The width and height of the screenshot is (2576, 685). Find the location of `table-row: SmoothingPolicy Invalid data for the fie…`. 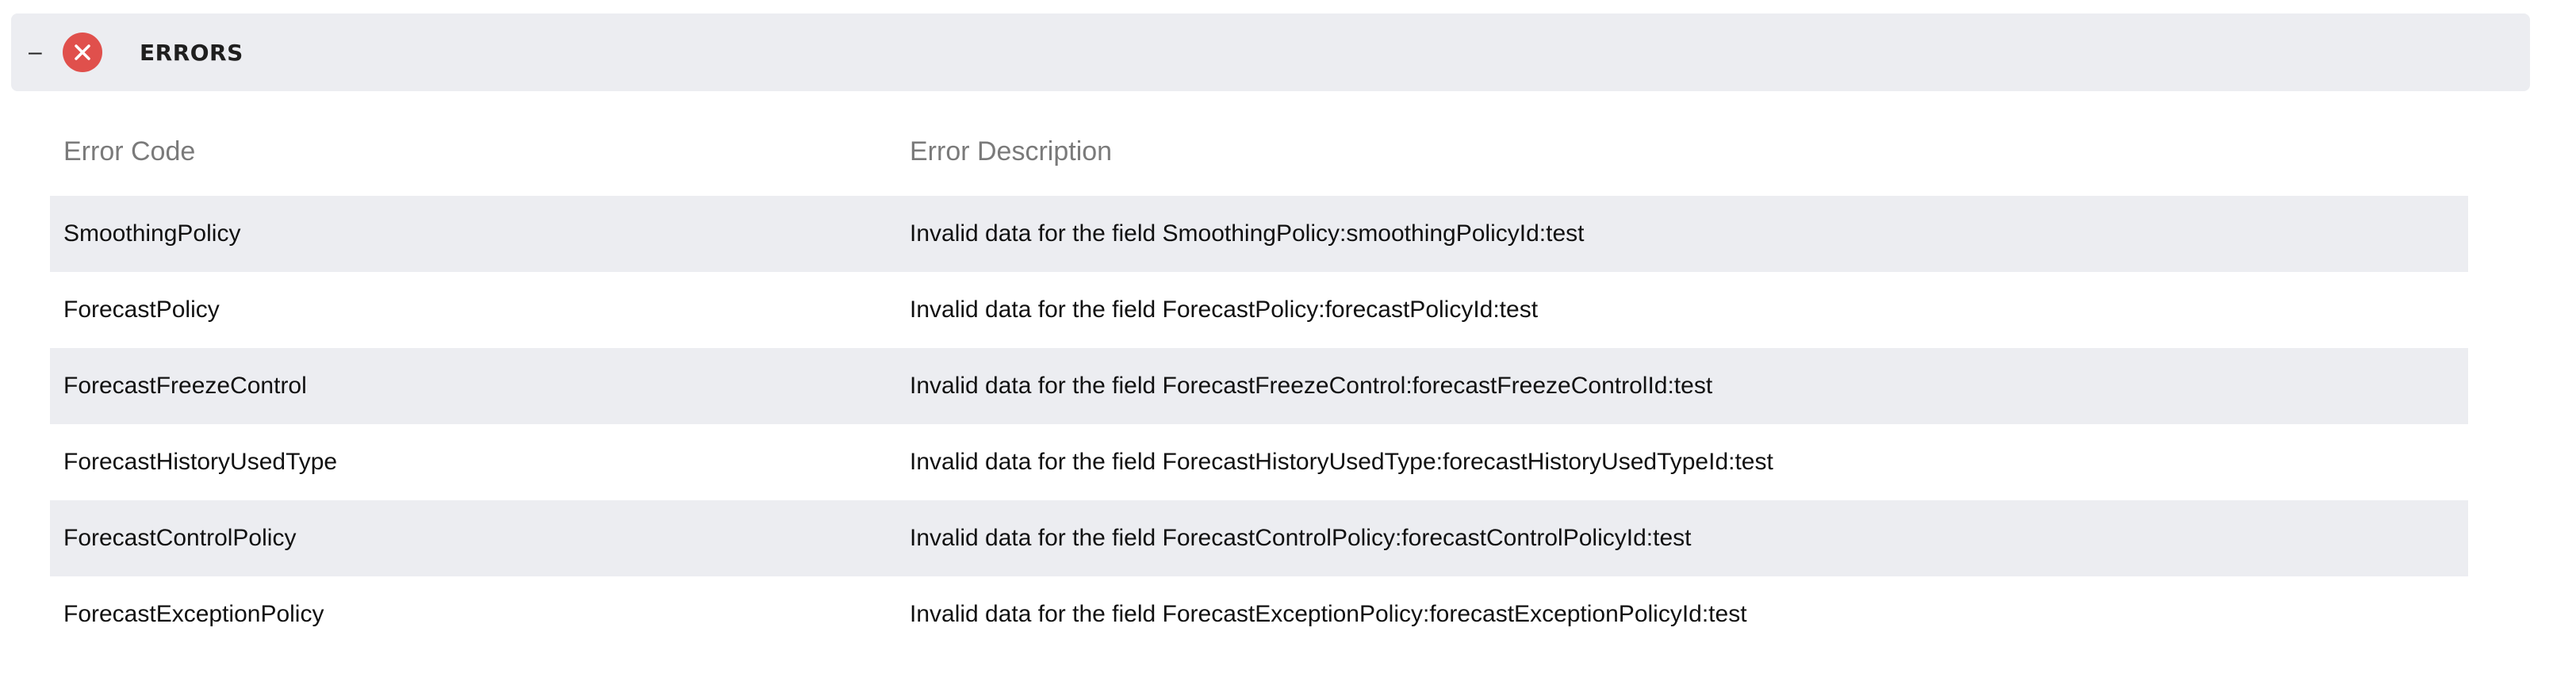

table-row: SmoothingPolicy Invalid data for the fie… is located at coordinates (1259, 234).